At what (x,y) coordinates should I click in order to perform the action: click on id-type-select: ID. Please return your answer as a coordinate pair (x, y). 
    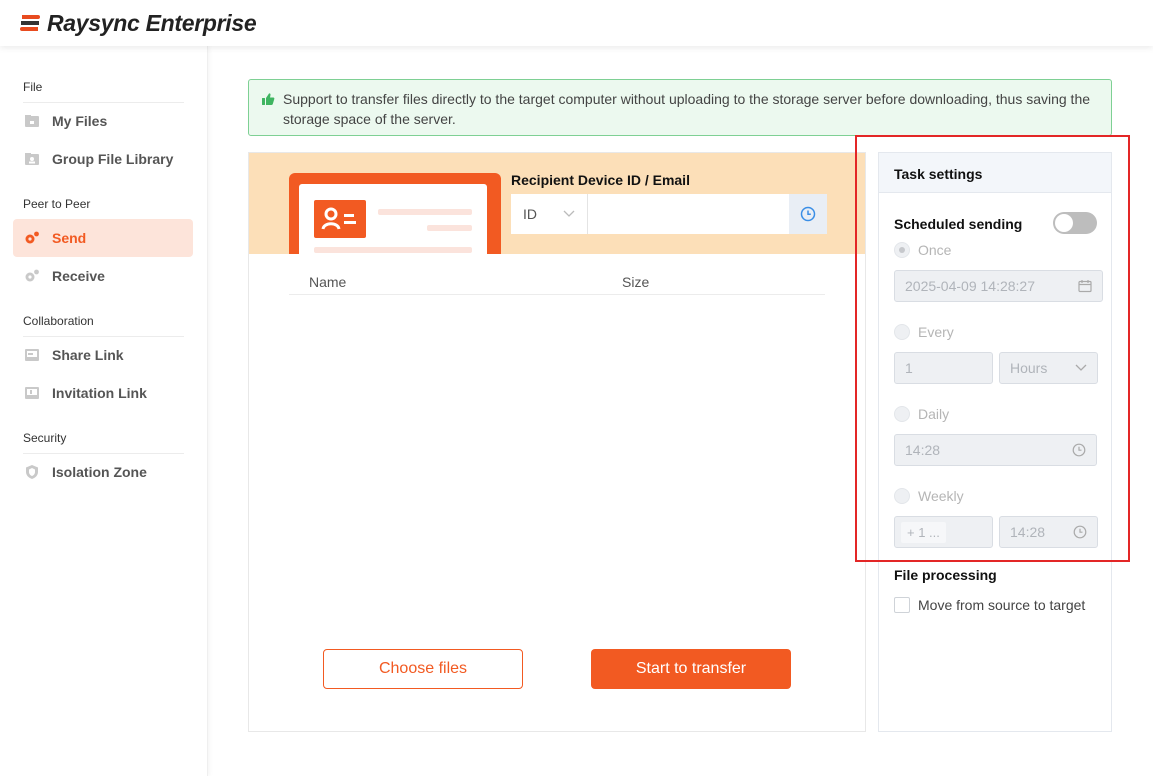
    Looking at the image, I should click on (550, 214).